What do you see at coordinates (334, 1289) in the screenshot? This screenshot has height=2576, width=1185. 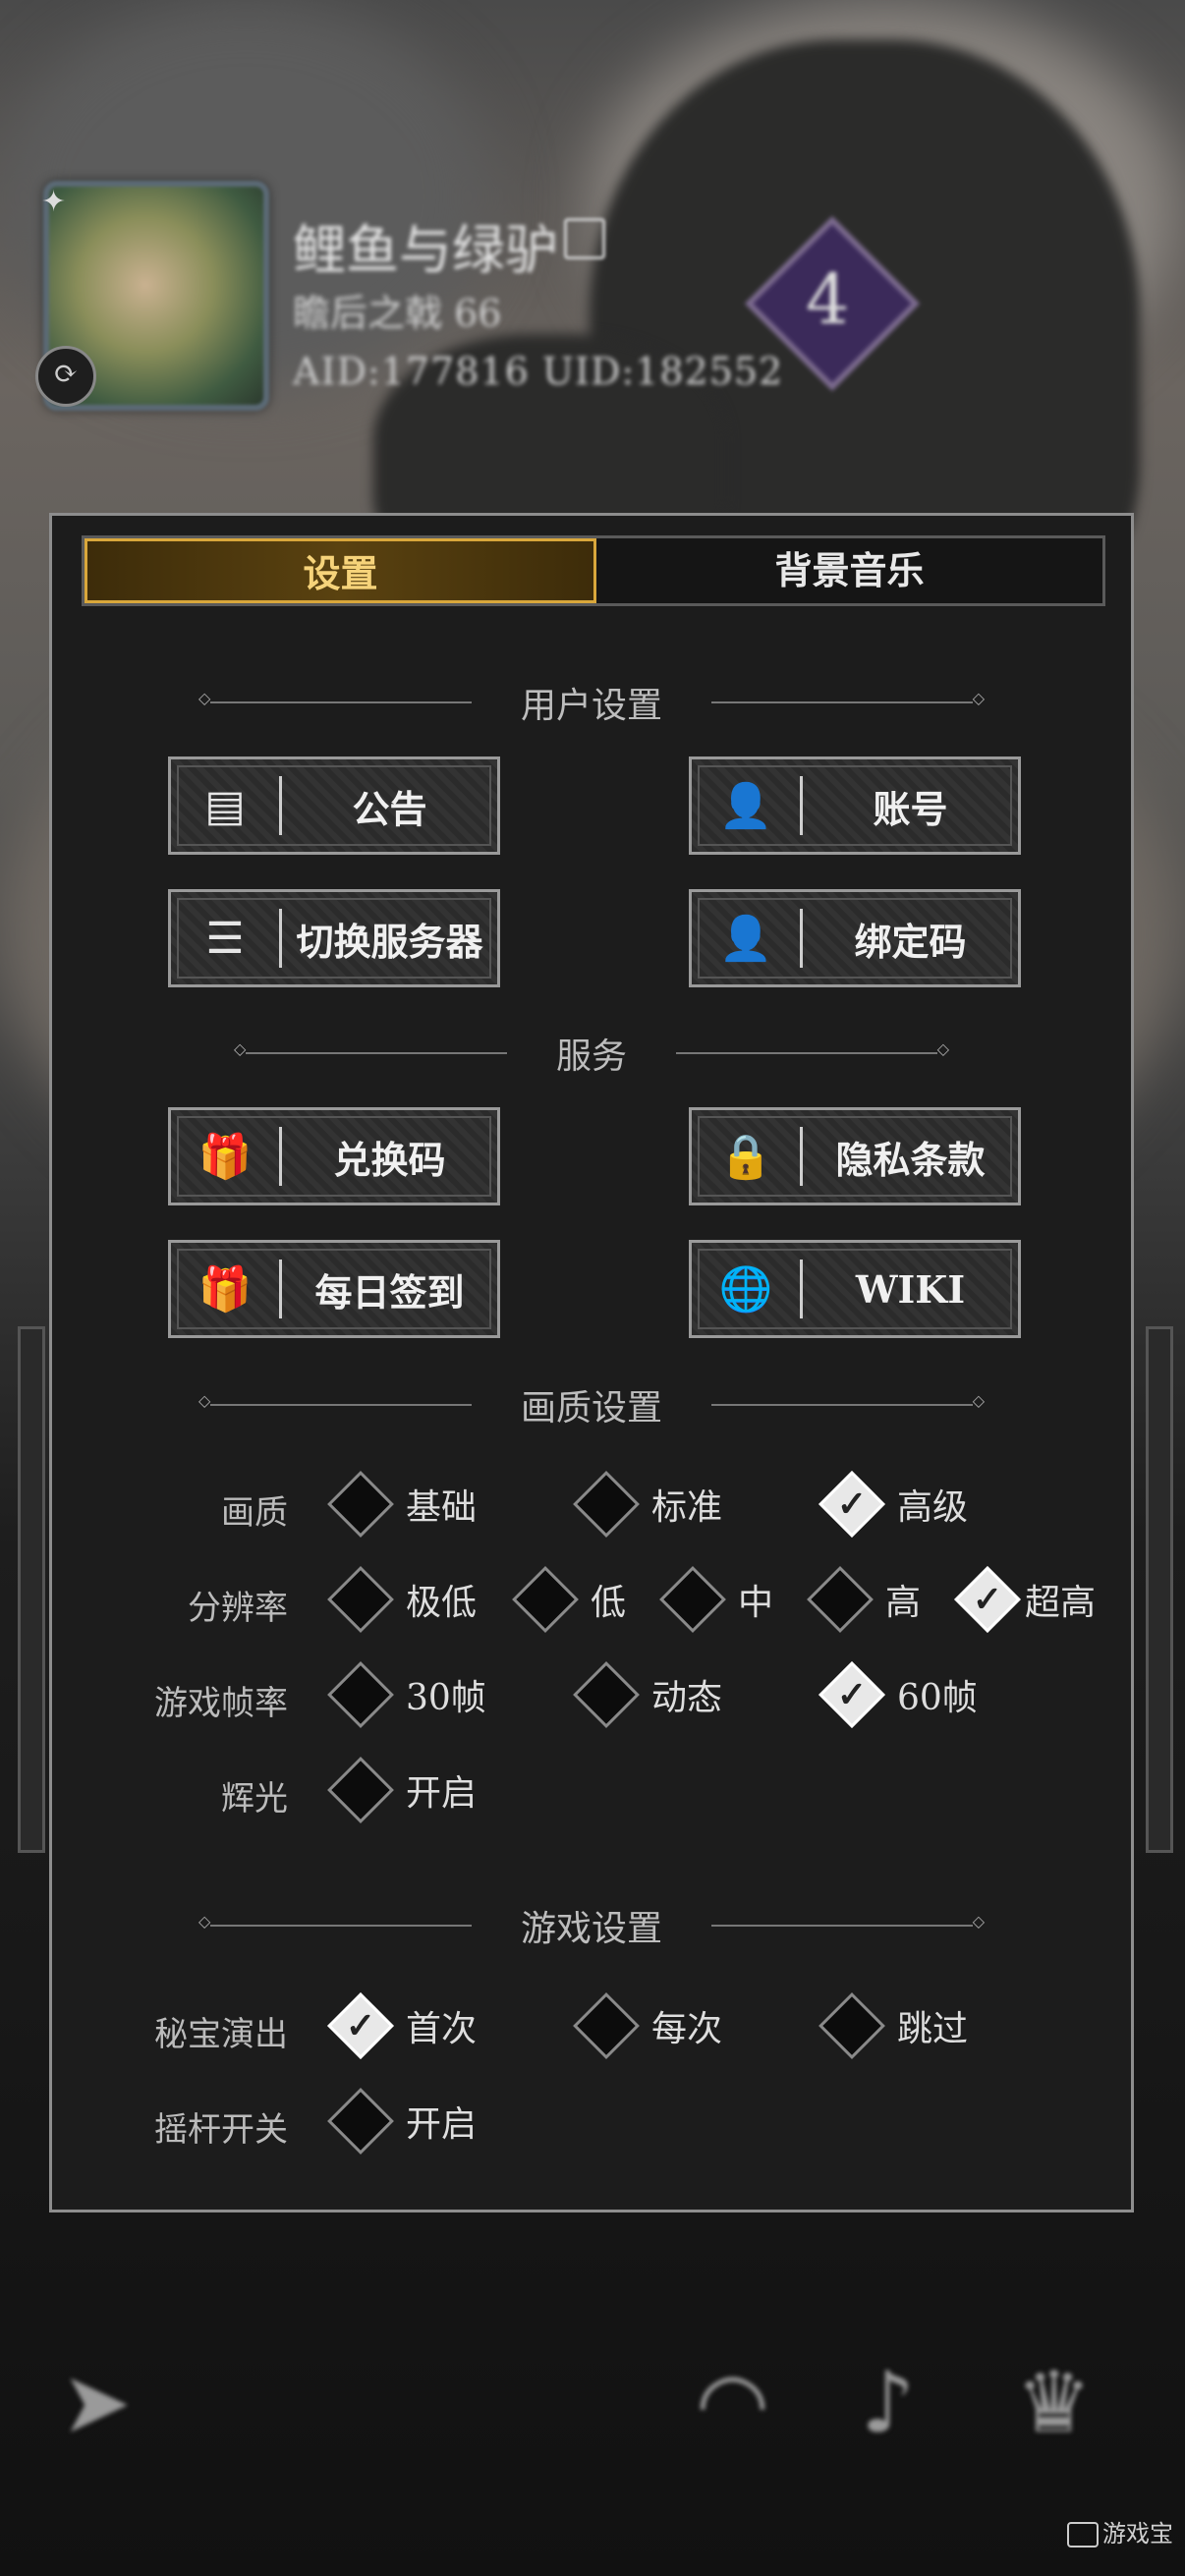 I see `daily-checkin-button: 🎁 每日签到` at bounding box center [334, 1289].